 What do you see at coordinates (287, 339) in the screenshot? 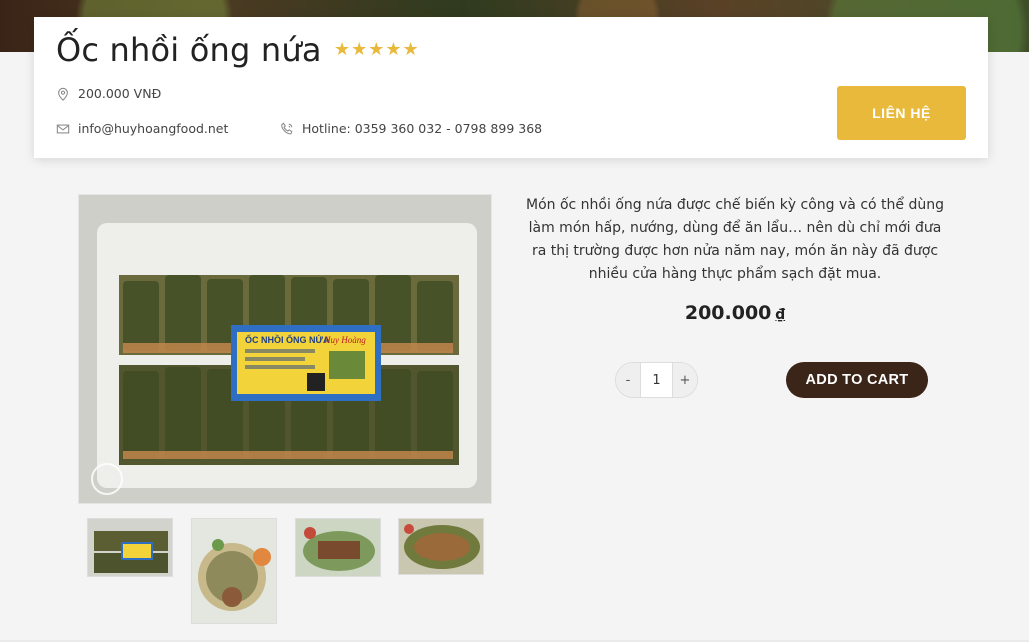
I see `package-label: ỐC NHỒI ỐNG NỨA` at bounding box center [287, 339].